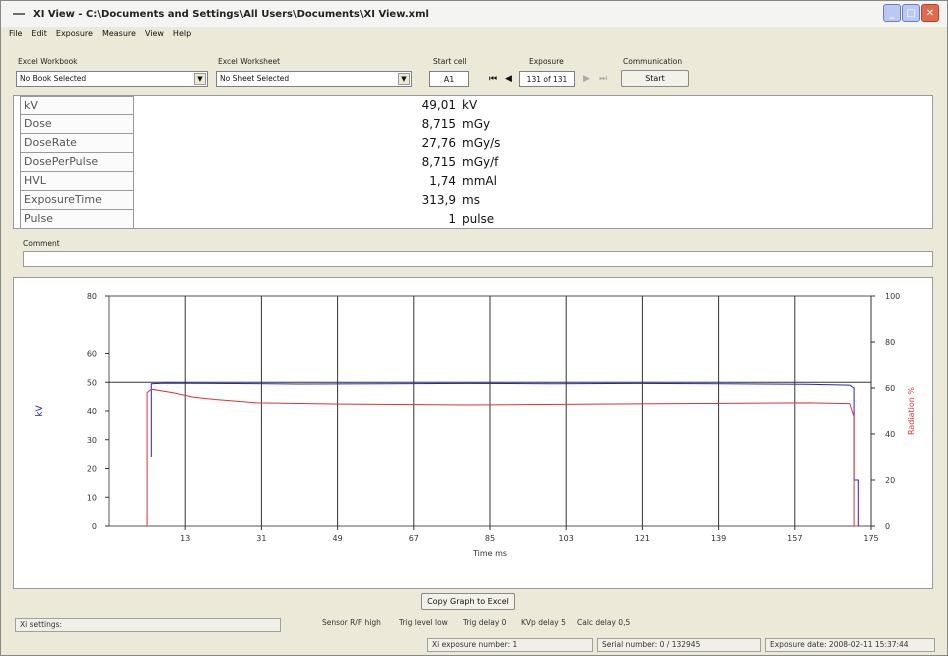 The height and width of the screenshot is (656, 948). I want to click on worksheet-value: No Sheet Selected, so click(255, 78).